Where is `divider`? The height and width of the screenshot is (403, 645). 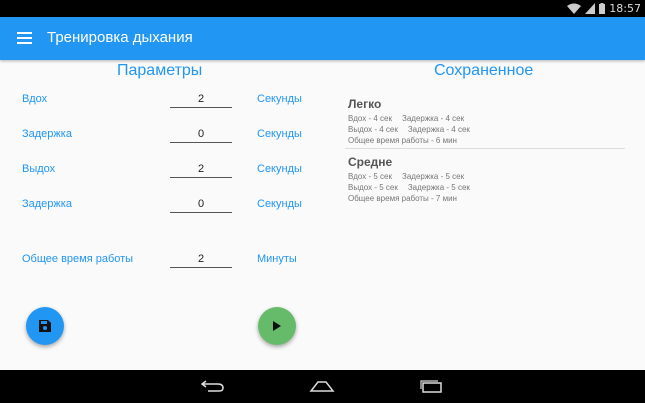
divider is located at coordinates (485, 148).